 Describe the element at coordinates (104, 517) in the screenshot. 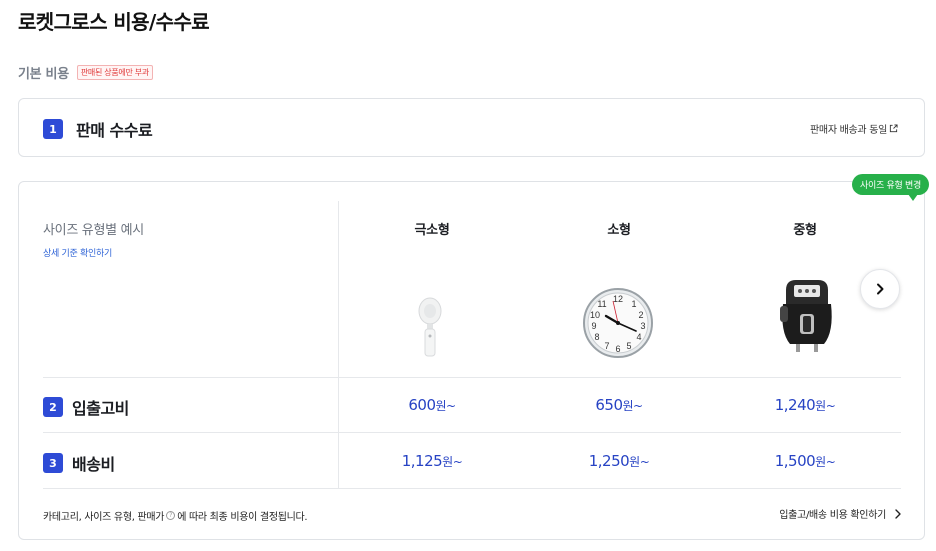

I see `cost-note-text-before: 카테고리, 사이즈 유형, 판매가` at that location.